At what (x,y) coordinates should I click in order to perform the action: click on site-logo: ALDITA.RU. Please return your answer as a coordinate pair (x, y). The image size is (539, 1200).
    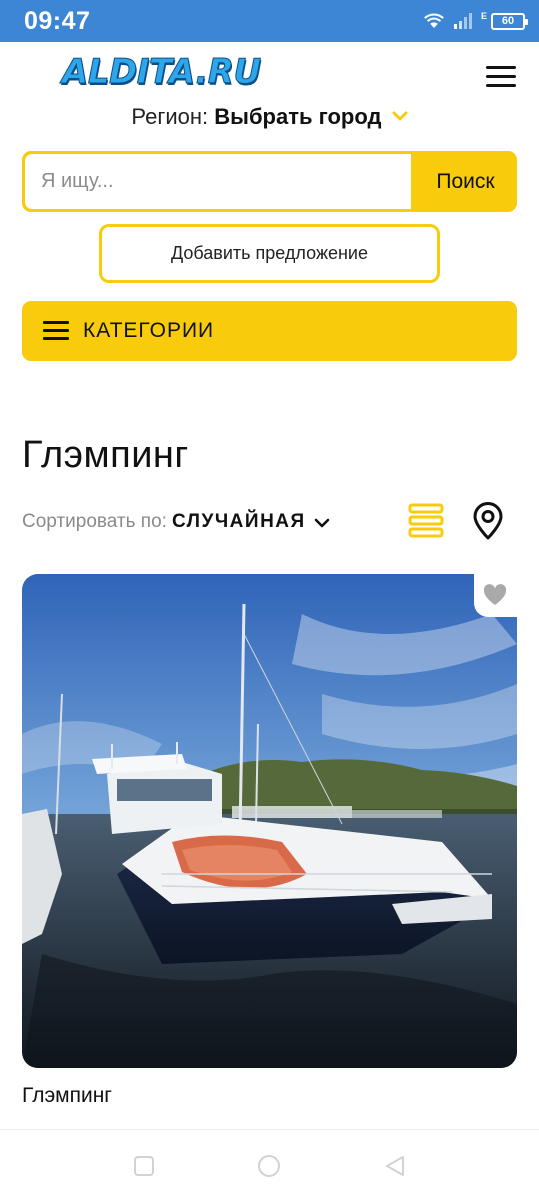
    Looking at the image, I should click on (162, 72).